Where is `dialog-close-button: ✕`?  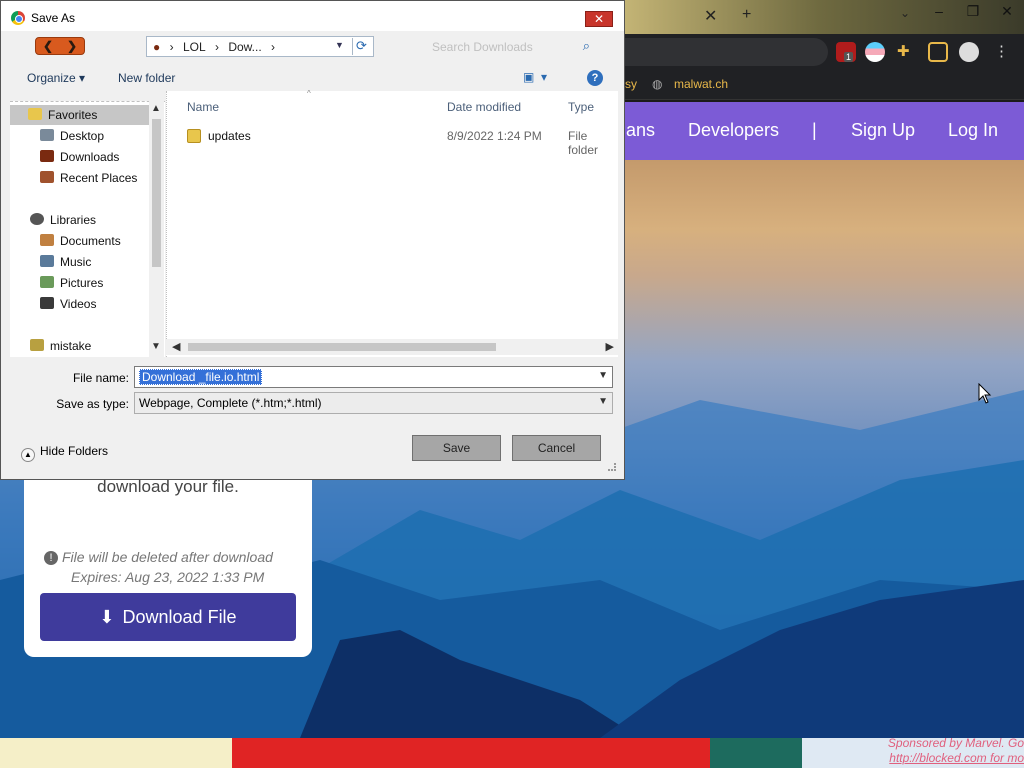 dialog-close-button: ✕ is located at coordinates (599, 19).